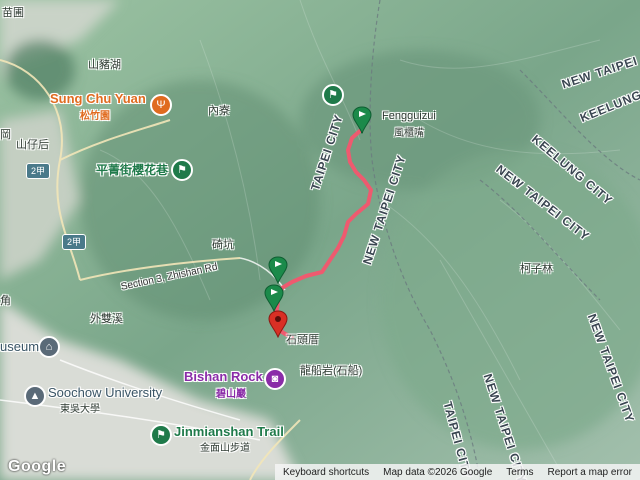 The height and width of the screenshot is (480, 640). What do you see at coordinates (225, 448) in the screenshot?
I see `poi-label-jinmianshan-zh: 金面山步道` at bounding box center [225, 448].